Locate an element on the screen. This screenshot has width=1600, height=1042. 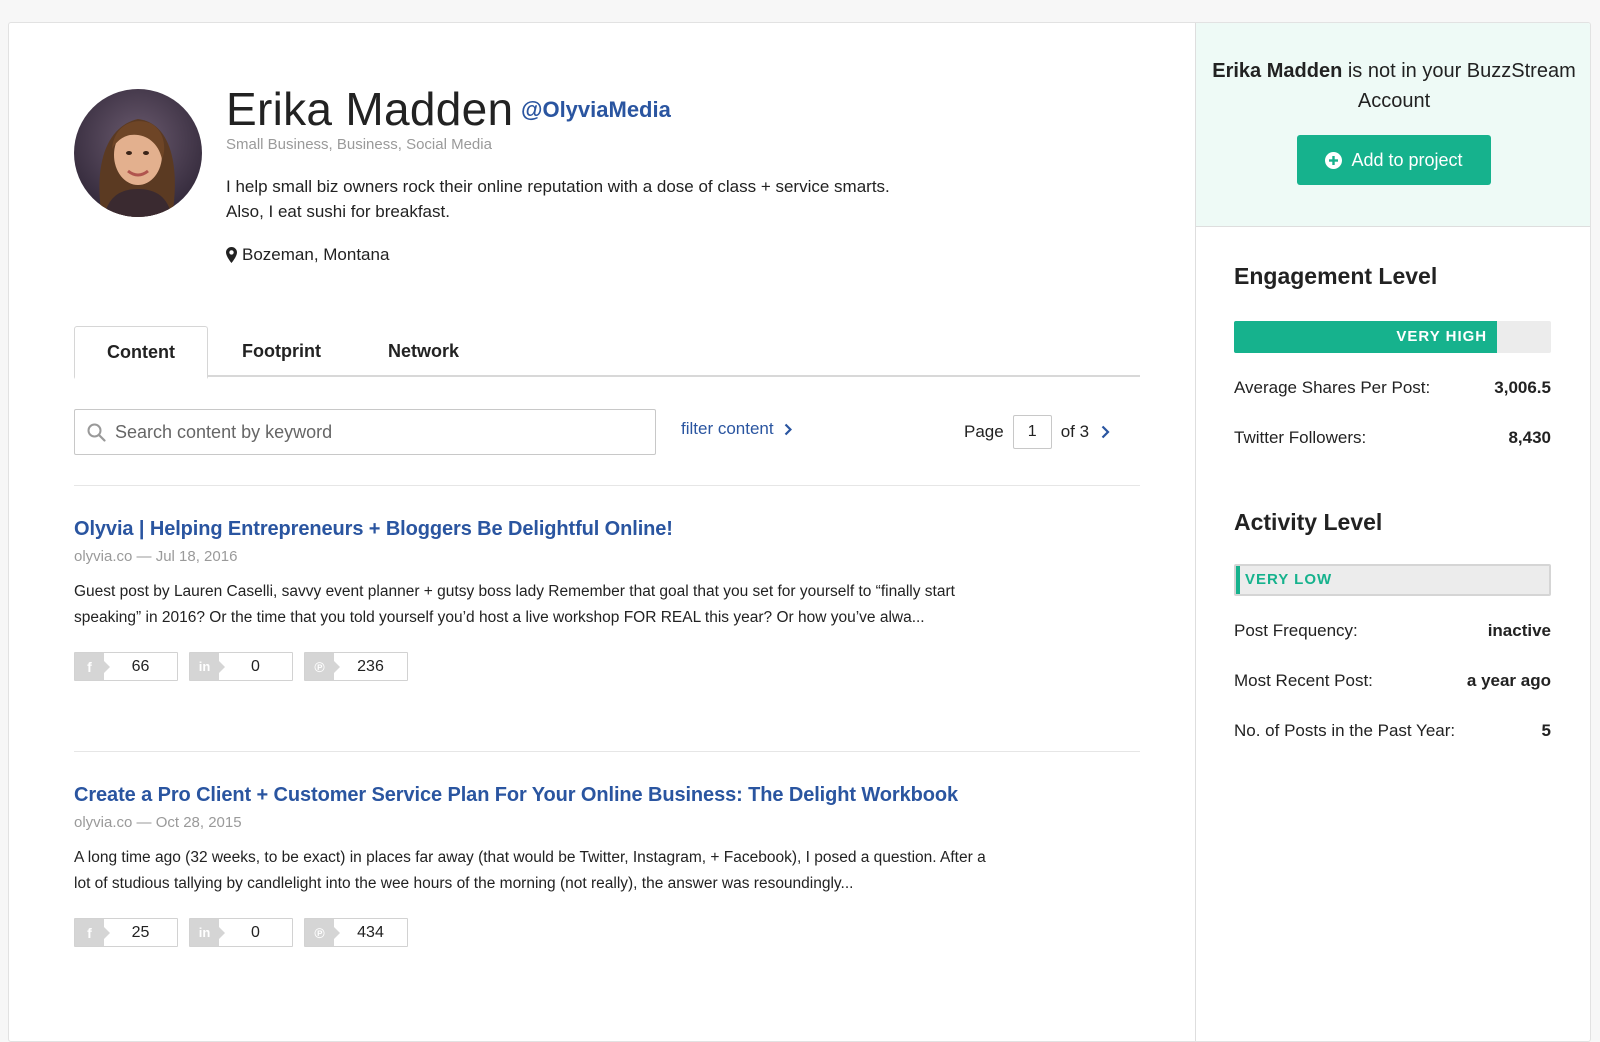
profile-location: Bozeman, Montana is located at coordinates (307, 255).